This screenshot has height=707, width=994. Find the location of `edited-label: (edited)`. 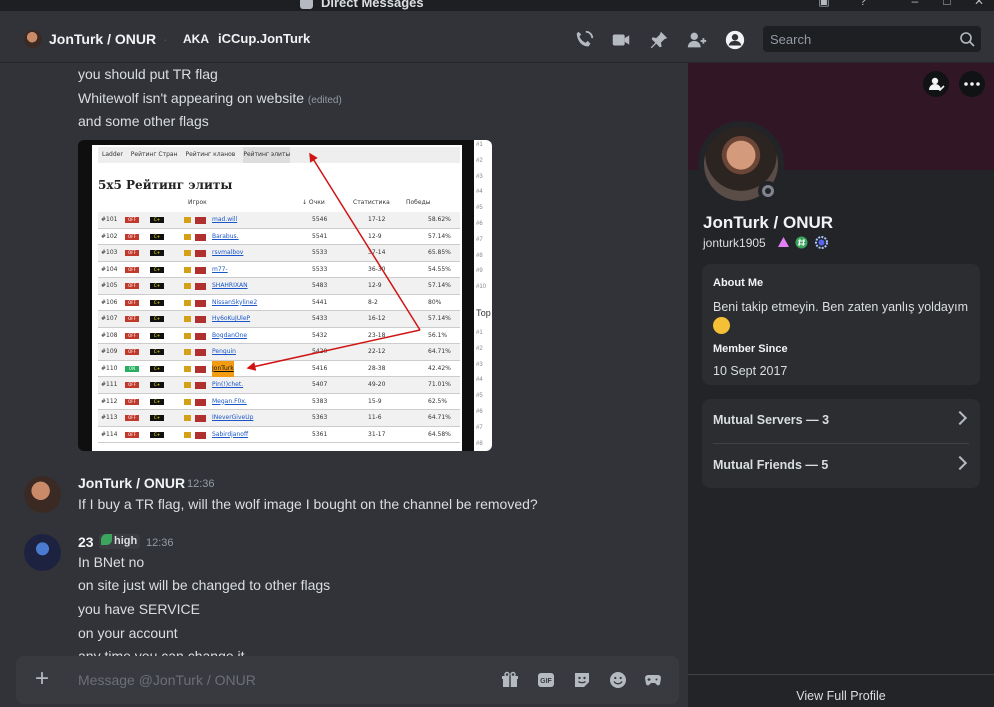

edited-label: (edited) is located at coordinates (324, 100).